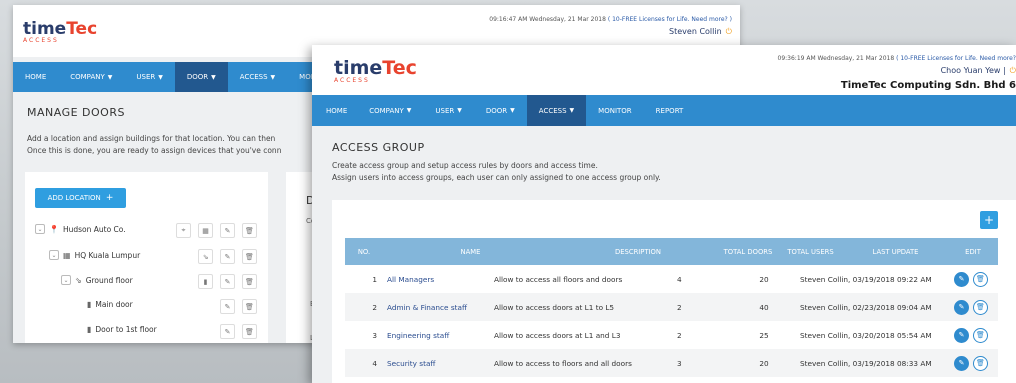  What do you see at coordinates (563, 363) in the screenshot?
I see `group-description: Allow to access to floors and all doors` at bounding box center [563, 363].